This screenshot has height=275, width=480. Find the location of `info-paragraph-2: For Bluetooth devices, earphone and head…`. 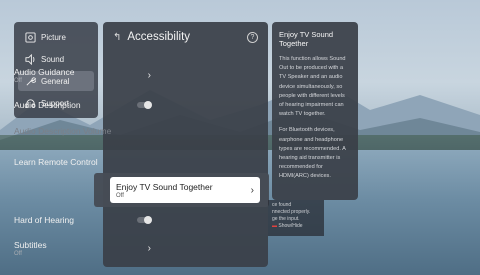

info-paragraph-2: For Bluetooth devices, earphone and head… is located at coordinates (312, 153).